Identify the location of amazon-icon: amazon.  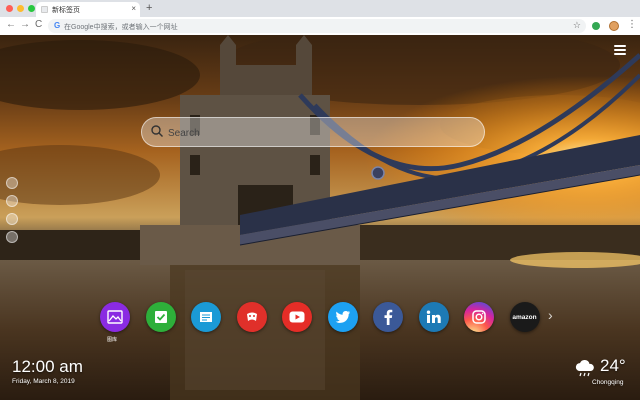
(524, 317).